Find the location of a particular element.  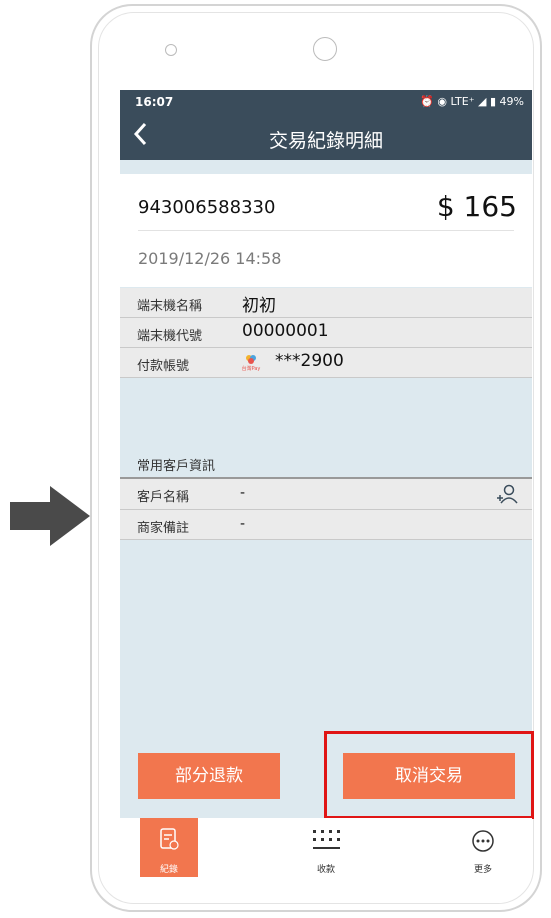

nav-item-more: 更多 is located at coordinates (483, 847).